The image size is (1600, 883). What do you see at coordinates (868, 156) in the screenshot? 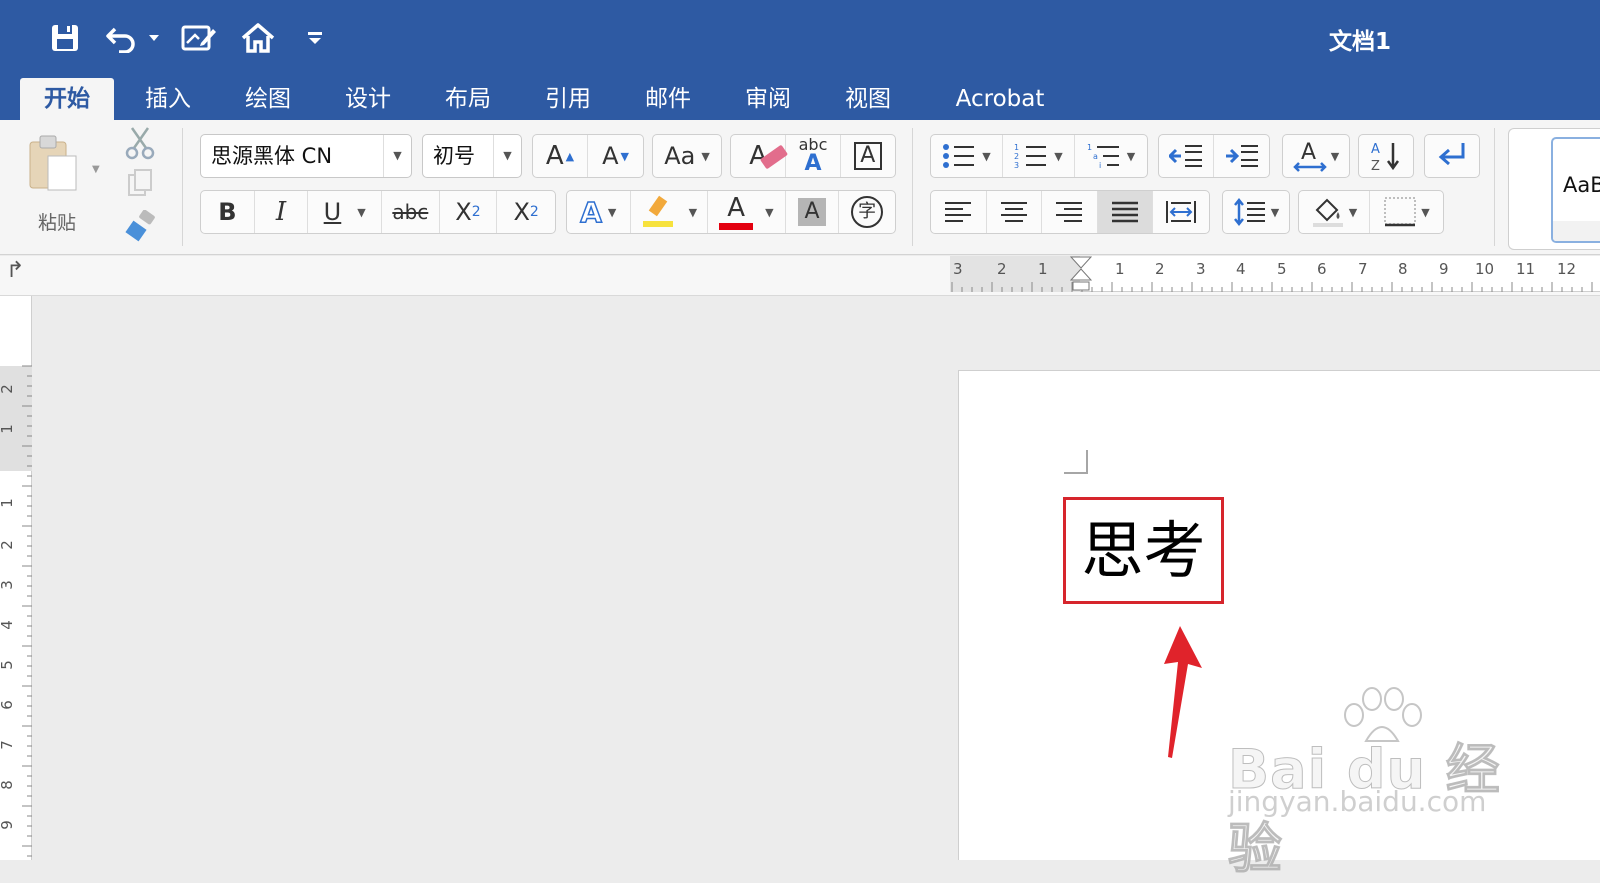
I see `character-border-button: A` at bounding box center [868, 156].